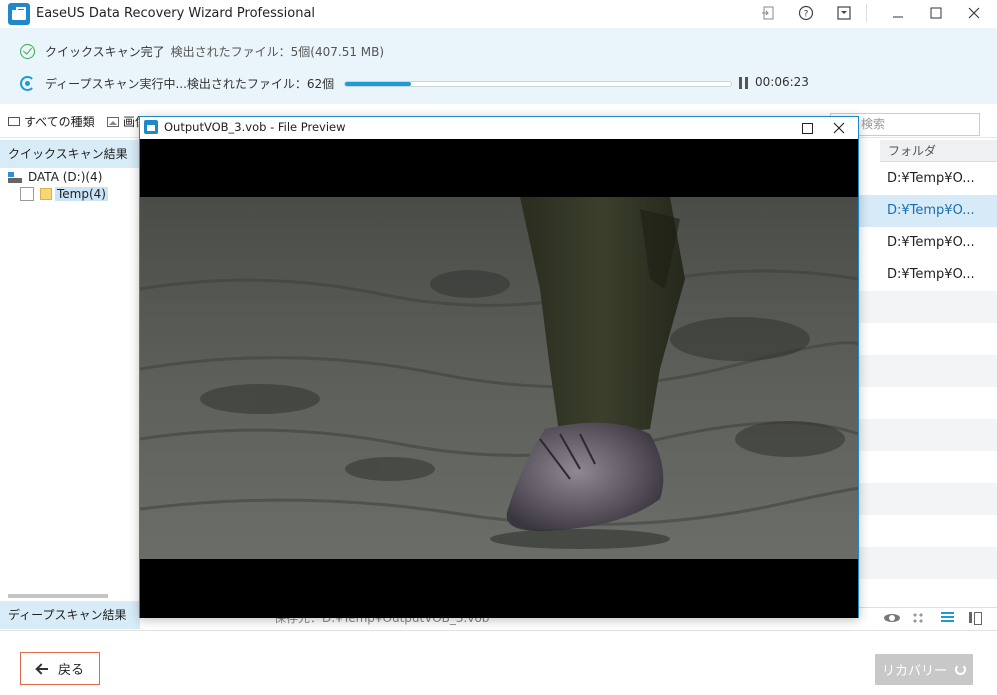 The height and width of the screenshot is (695, 997). Describe the element at coordinates (768, 13) in the screenshot. I see `login-icon` at that location.